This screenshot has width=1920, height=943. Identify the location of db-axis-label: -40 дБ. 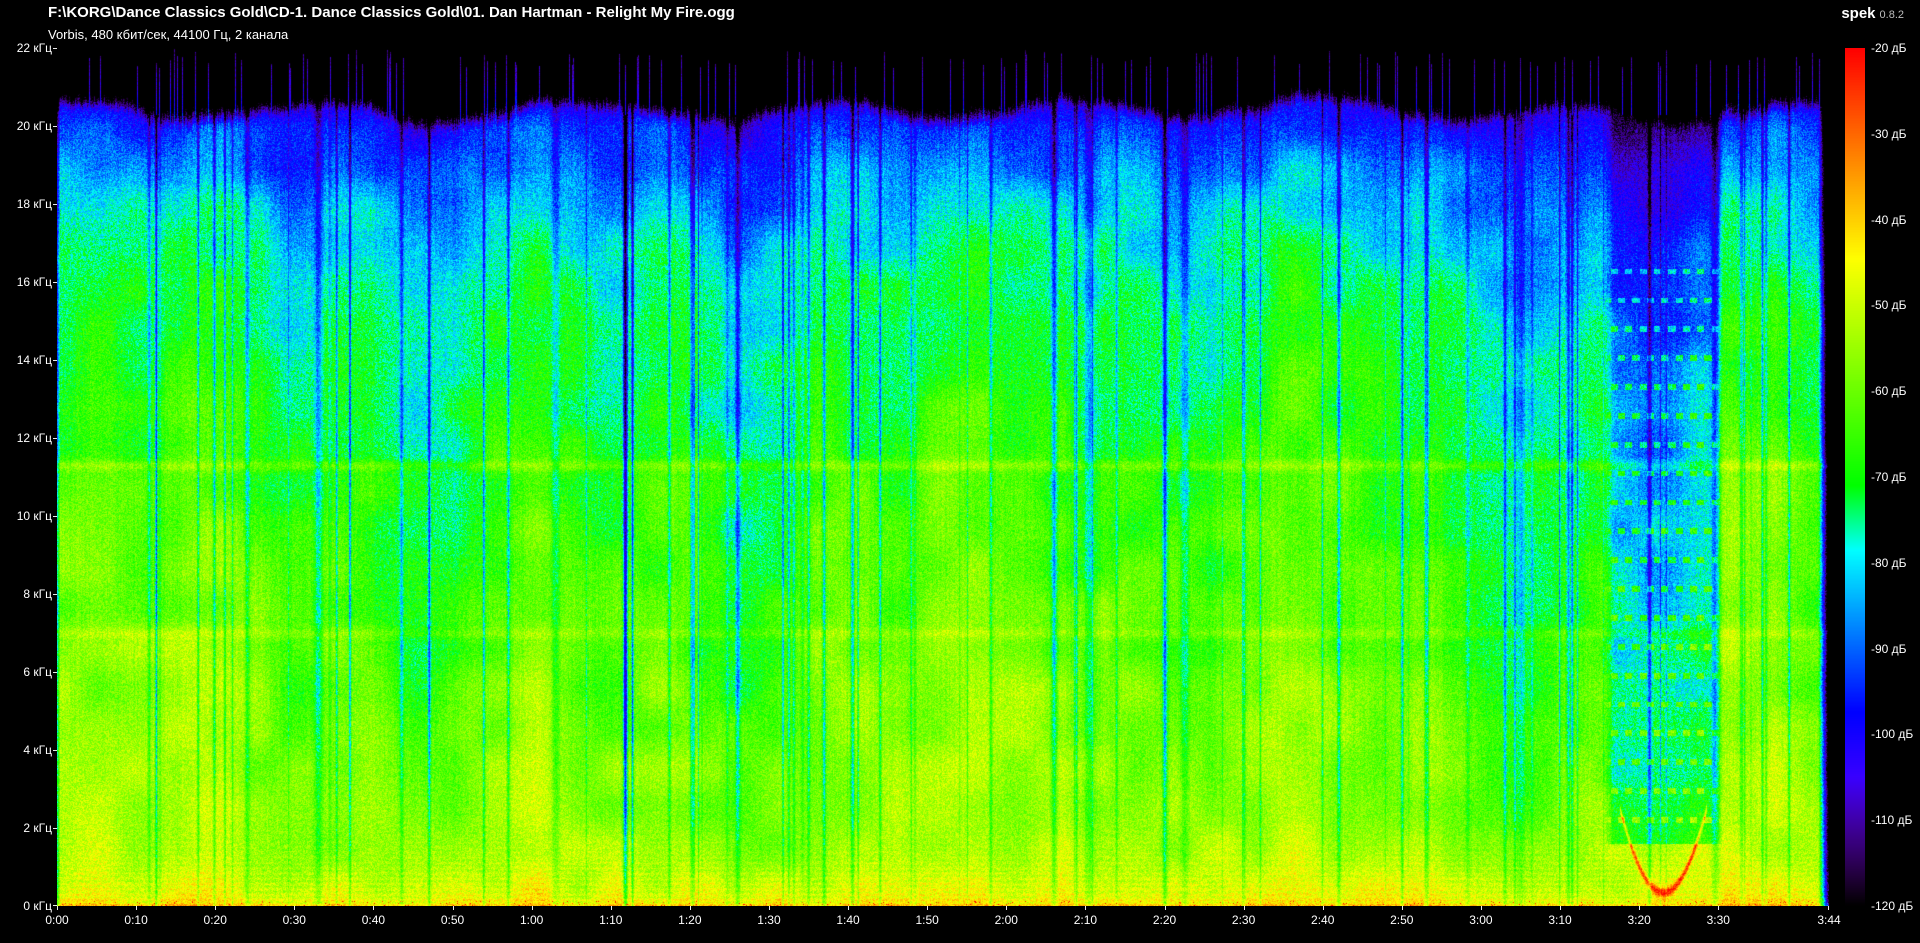
(1889, 219).